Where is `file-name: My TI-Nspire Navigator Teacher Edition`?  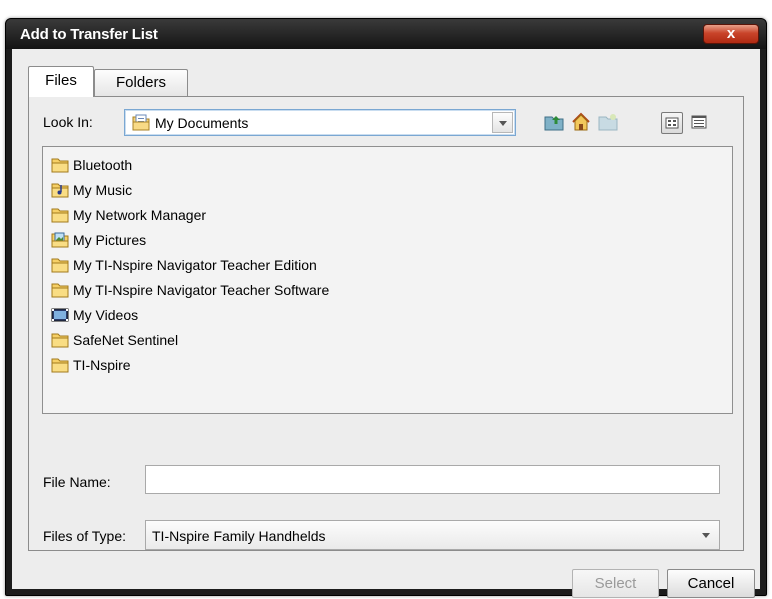
file-name: My TI-Nspire Navigator Teacher Edition is located at coordinates (195, 265).